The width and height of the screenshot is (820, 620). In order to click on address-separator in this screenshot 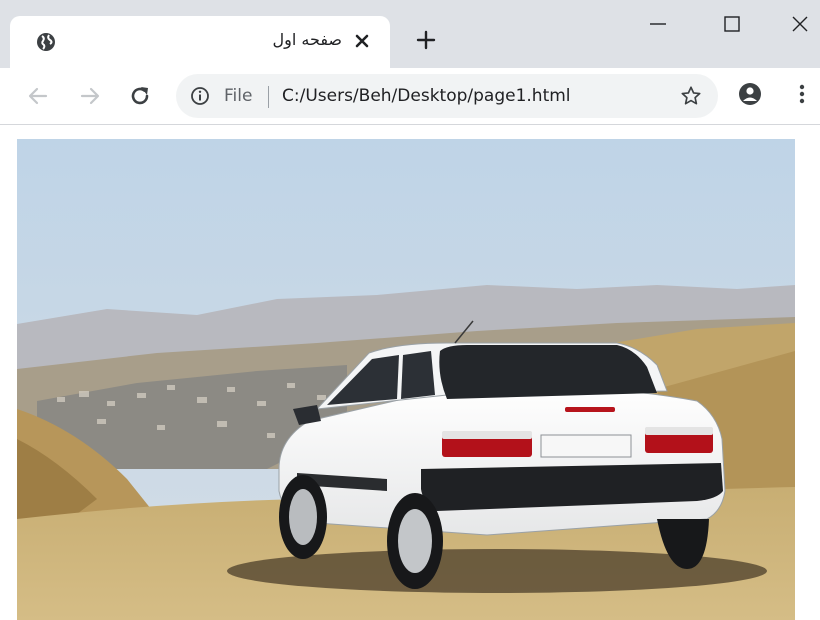, I will do `click(268, 97)`.